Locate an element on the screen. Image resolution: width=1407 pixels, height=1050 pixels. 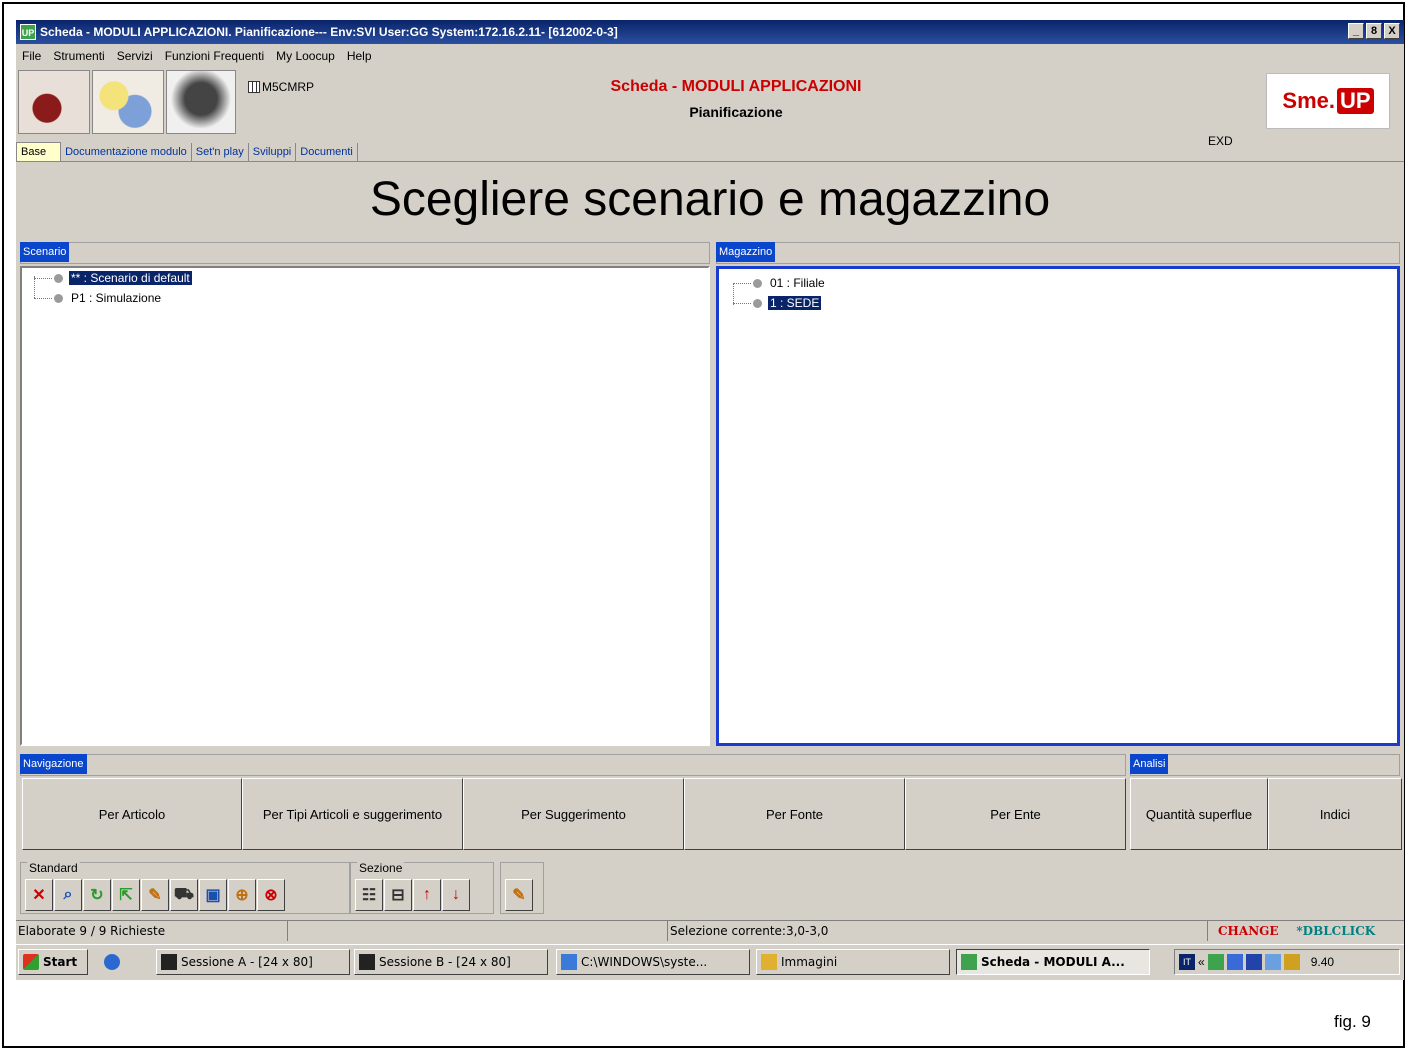
indici-button: Indici is located at coordinates (1335, 814).